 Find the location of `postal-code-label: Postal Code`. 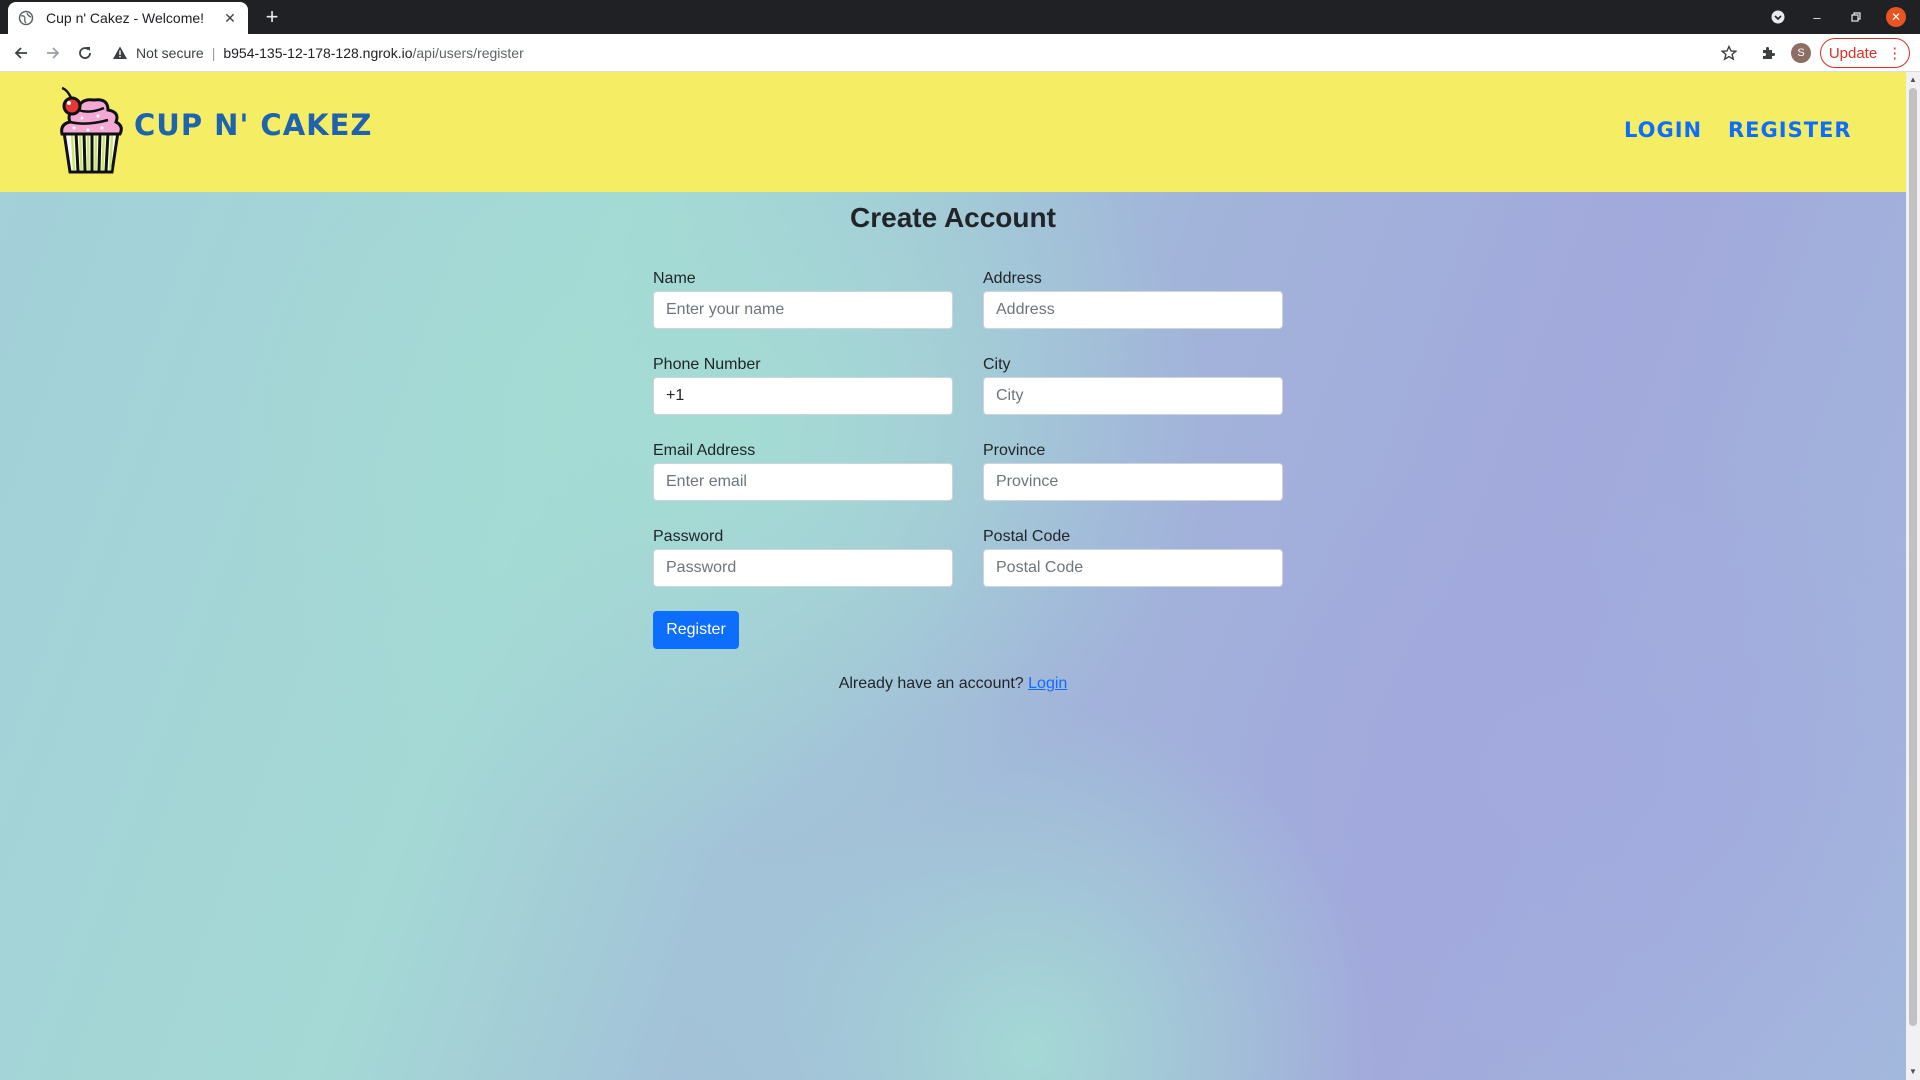

postal-code-label: Postal Code is located at coordinates (1027, 536).